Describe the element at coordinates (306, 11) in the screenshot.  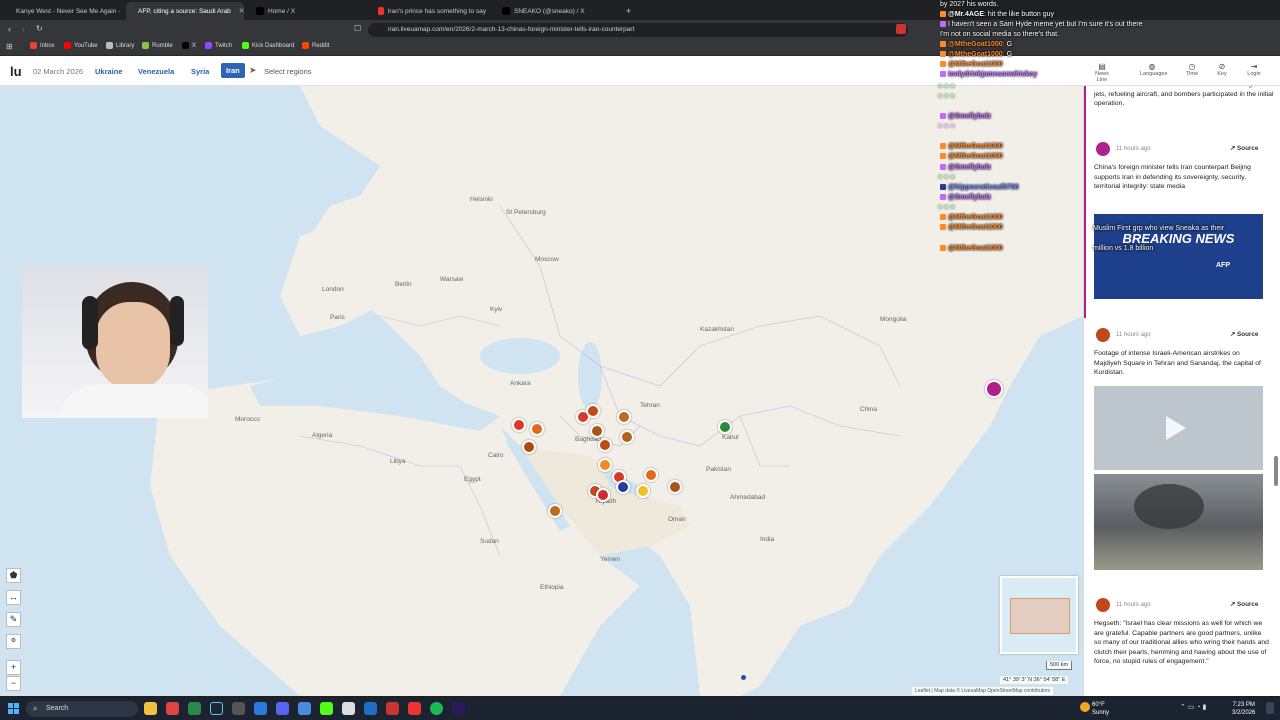
I see `tab-home-x: Home / X` at that location.